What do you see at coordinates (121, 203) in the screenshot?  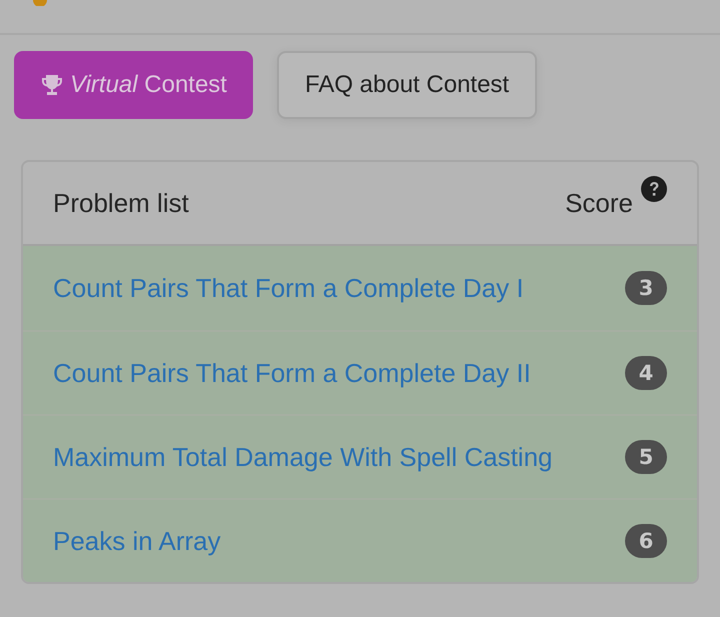 I see `column-header: Problem list` at bounding box center [121, 203].